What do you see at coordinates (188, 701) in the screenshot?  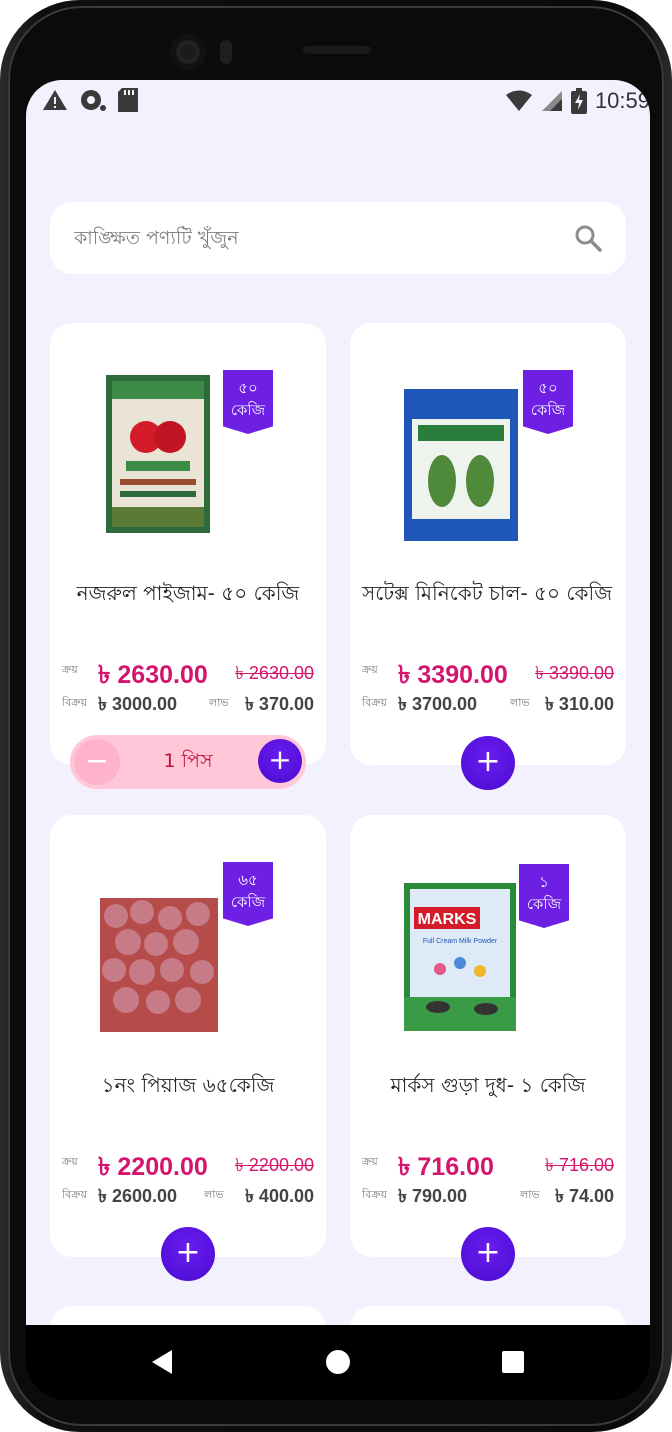 I see `sell-price-row: বিক্রয় ৳ 3000.00 লাভ ৳ 370.00` at bounding box center [188, 701].